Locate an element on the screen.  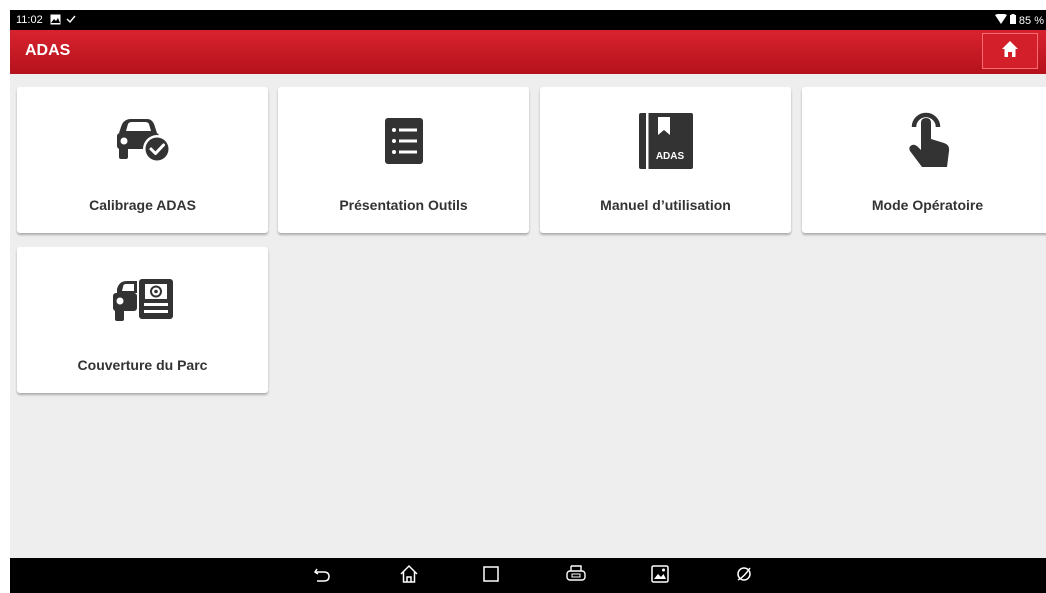
vci-button is located at coordinates (576, 576).